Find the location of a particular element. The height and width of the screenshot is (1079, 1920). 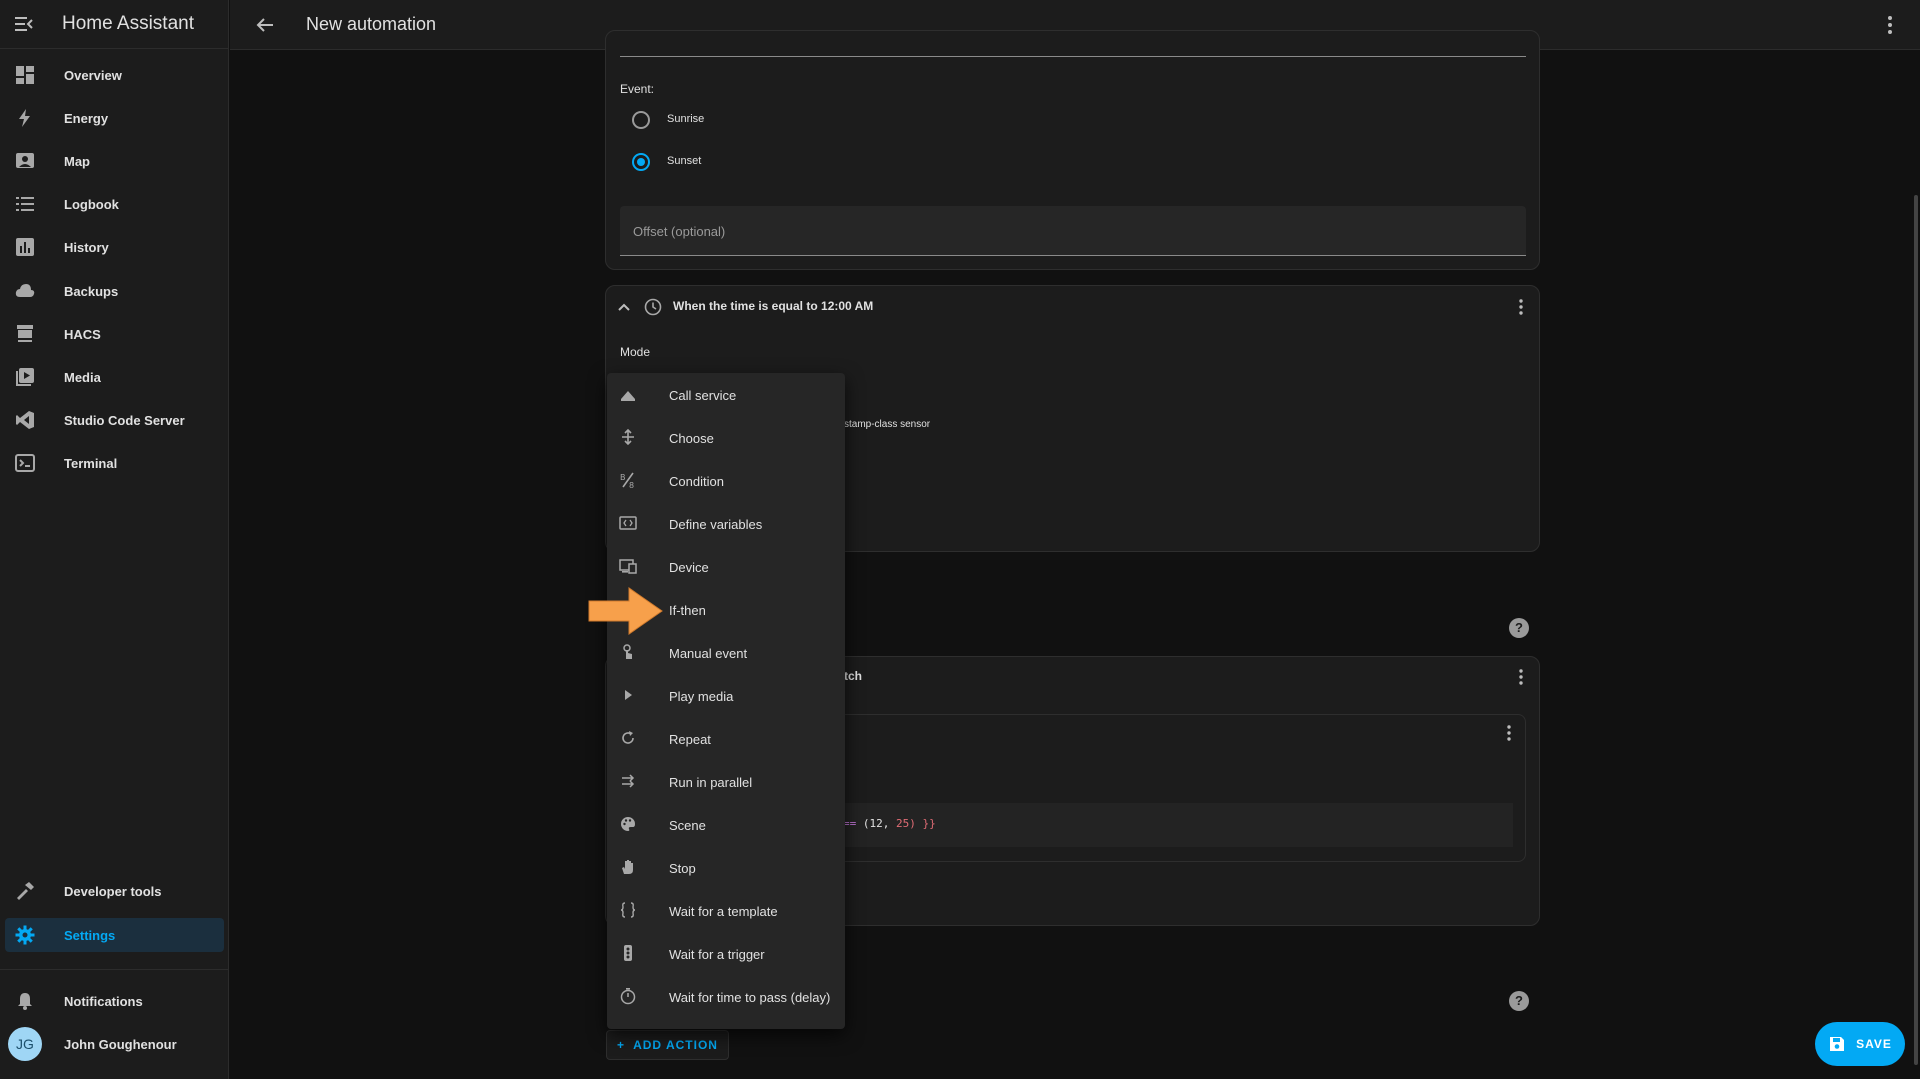

menu-item-play-media: Play media is located at coordinates (726, 695).